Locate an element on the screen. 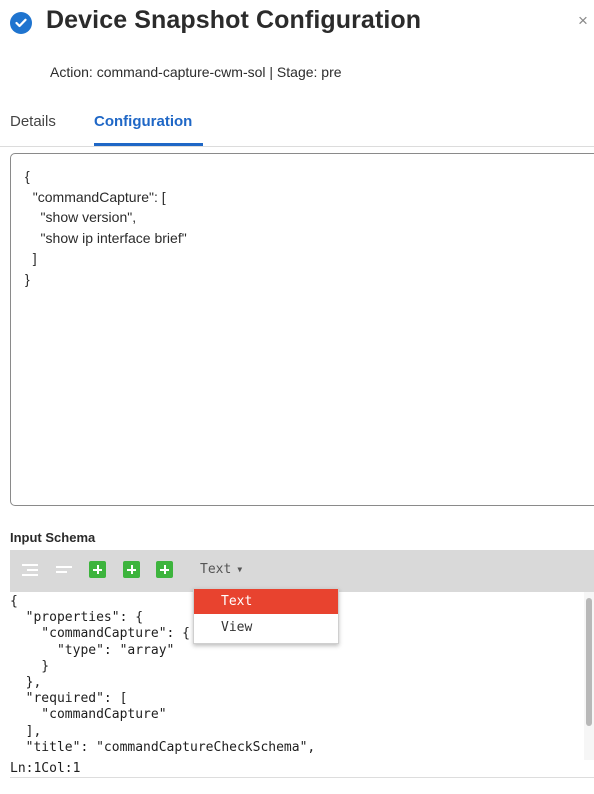 The image size is (594, 794). mode-option-text: Text is located at coordinates (266, 601).